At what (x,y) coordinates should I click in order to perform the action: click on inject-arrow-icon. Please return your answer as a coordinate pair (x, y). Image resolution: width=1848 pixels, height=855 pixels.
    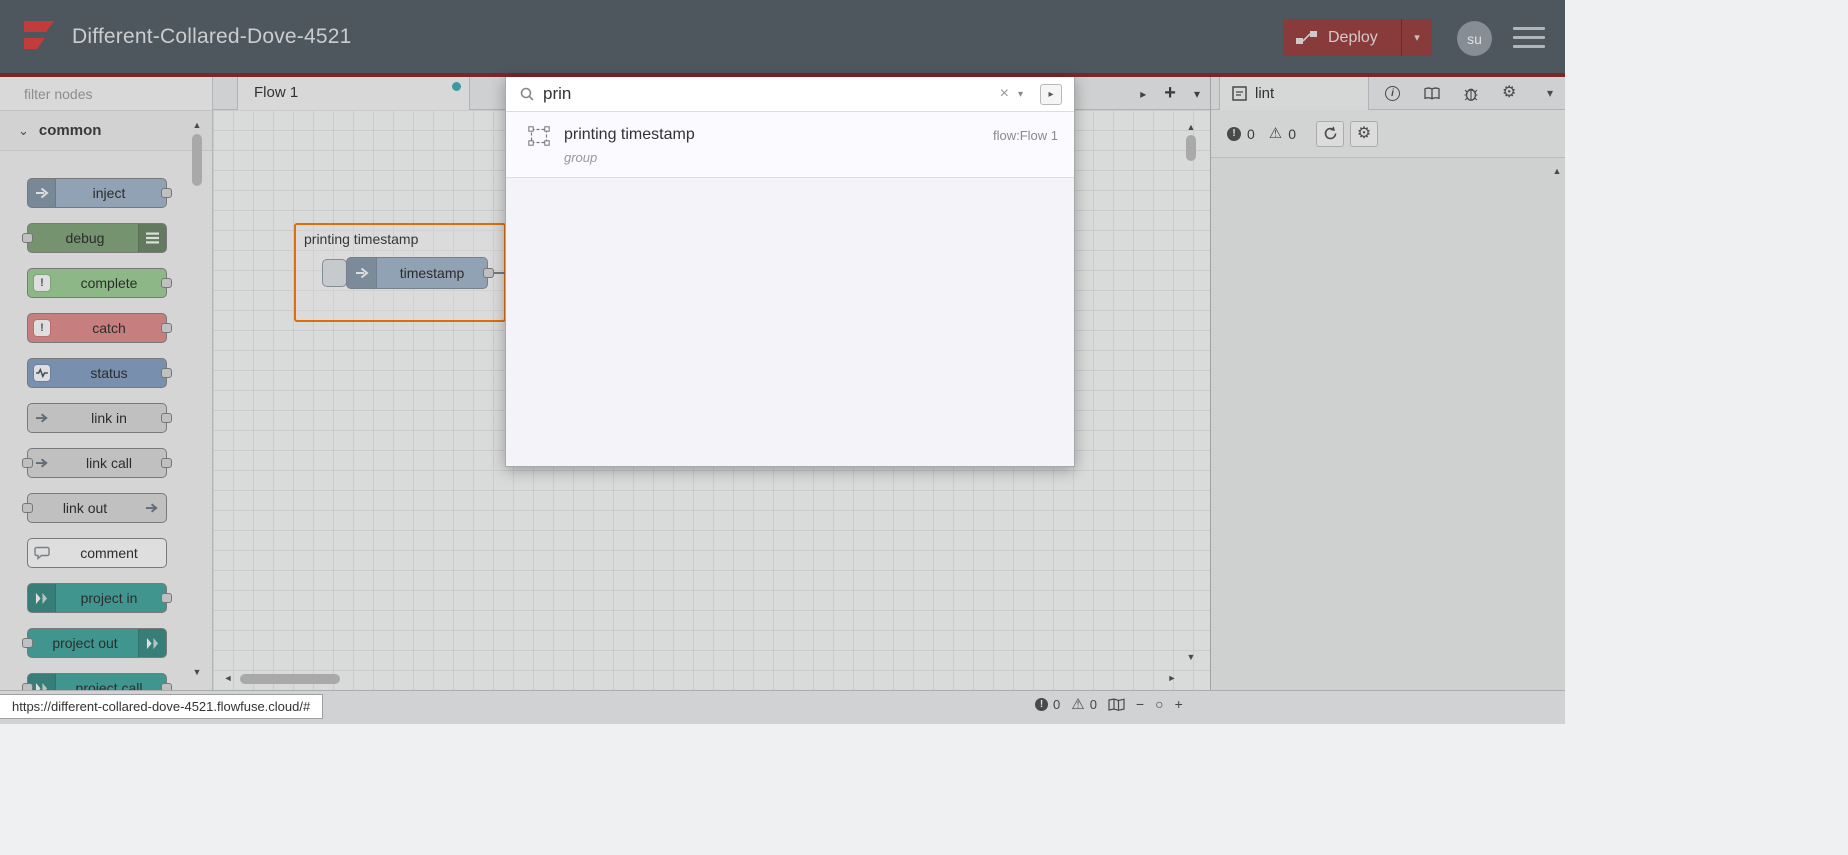
    Looking at the image, I should click on (42, 193).